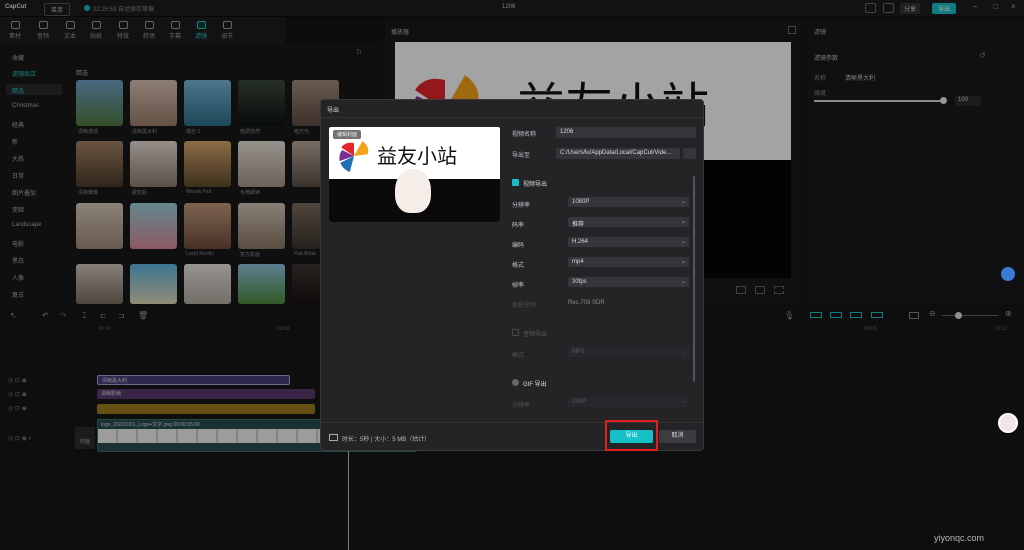 The image size is (1024, 550). I want to click on edit-cover-button: 编辑封面, so click(347, 134).